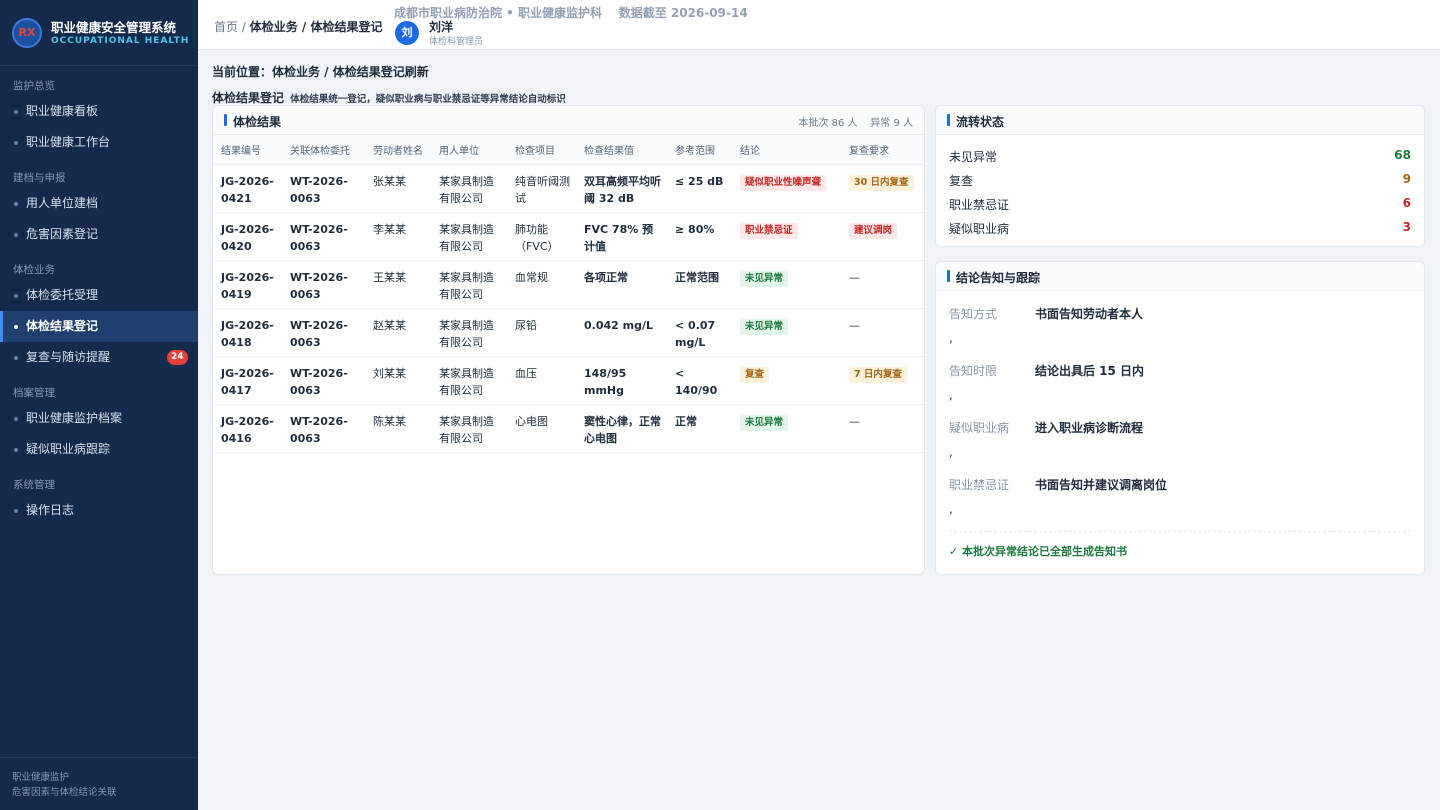  I want to click on app-subtitle: OCCUPATIONAL HEALTH, so click(120, 40).